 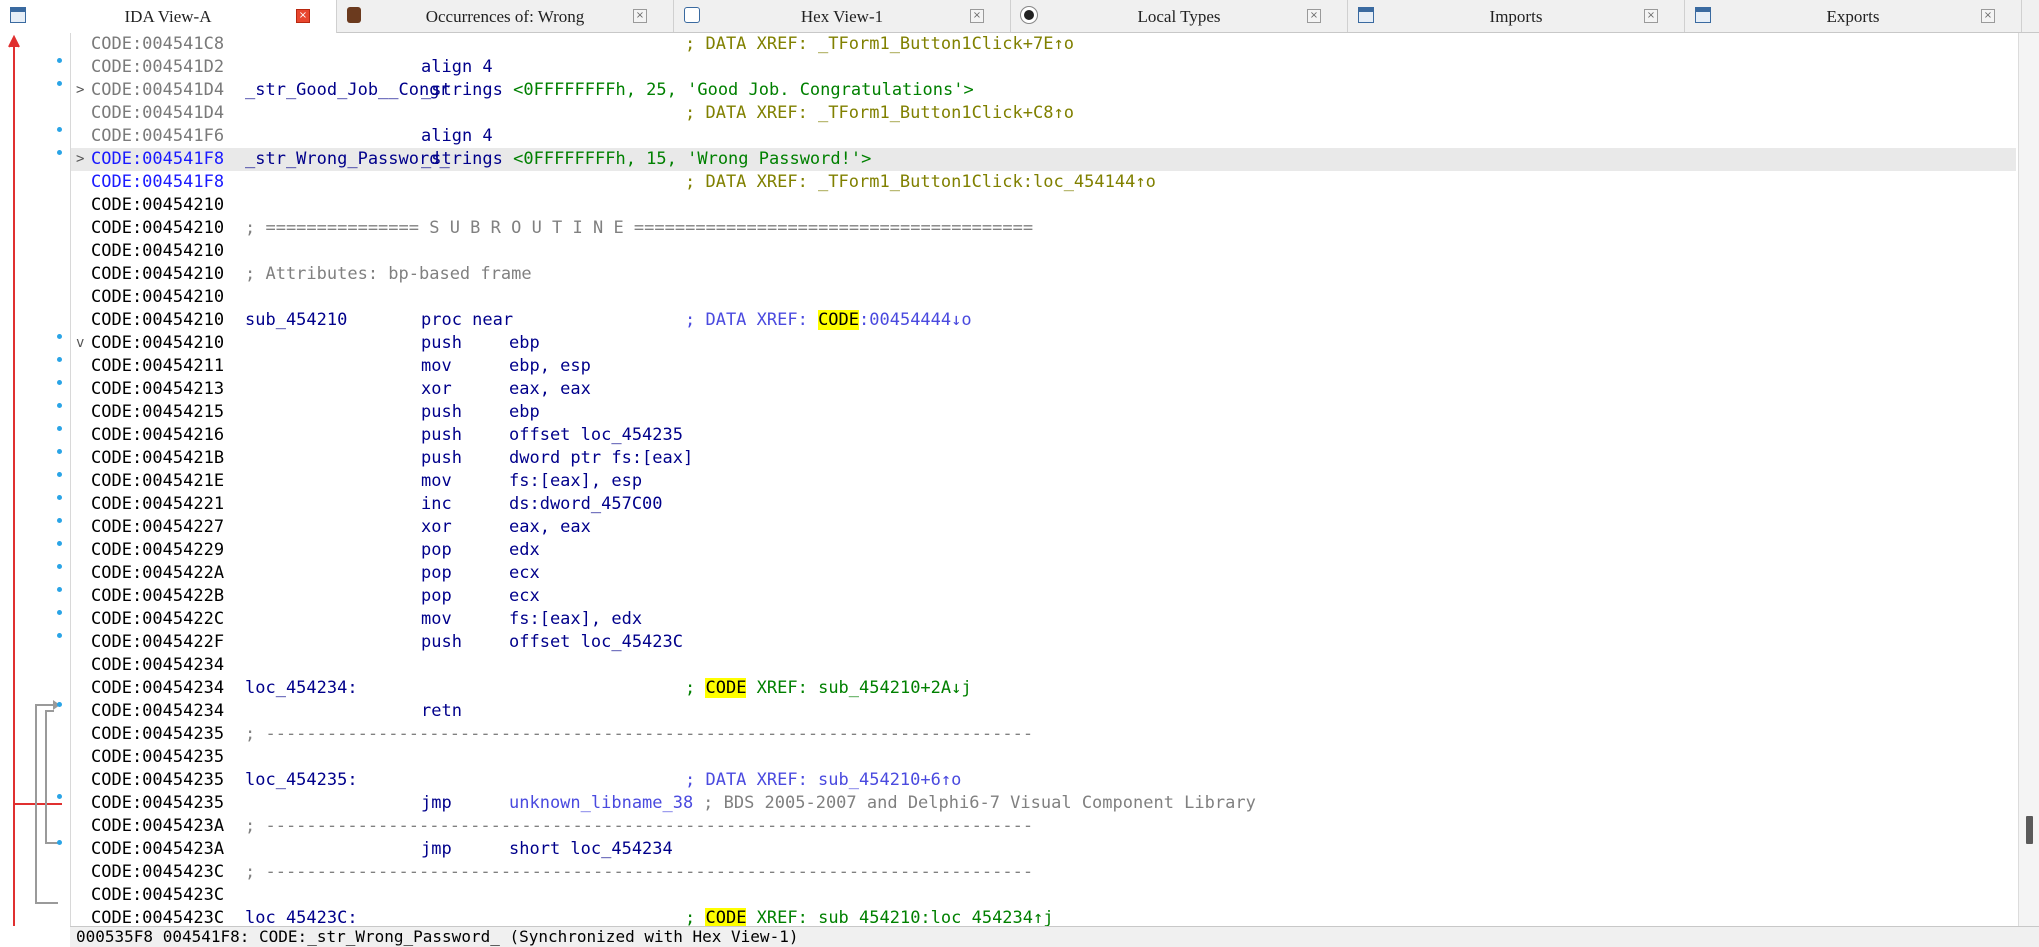 I want to click on tab-imports: Imports ×, so click(x=1516, y=16).